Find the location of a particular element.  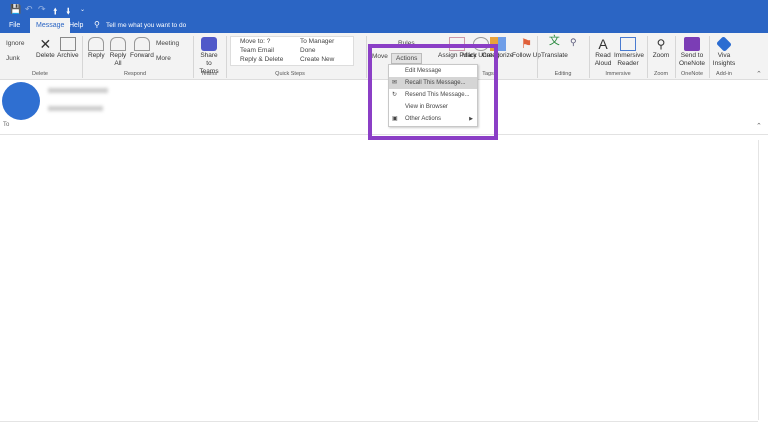

zoom-icon: ⚲ is located at coordinates (661, 44).